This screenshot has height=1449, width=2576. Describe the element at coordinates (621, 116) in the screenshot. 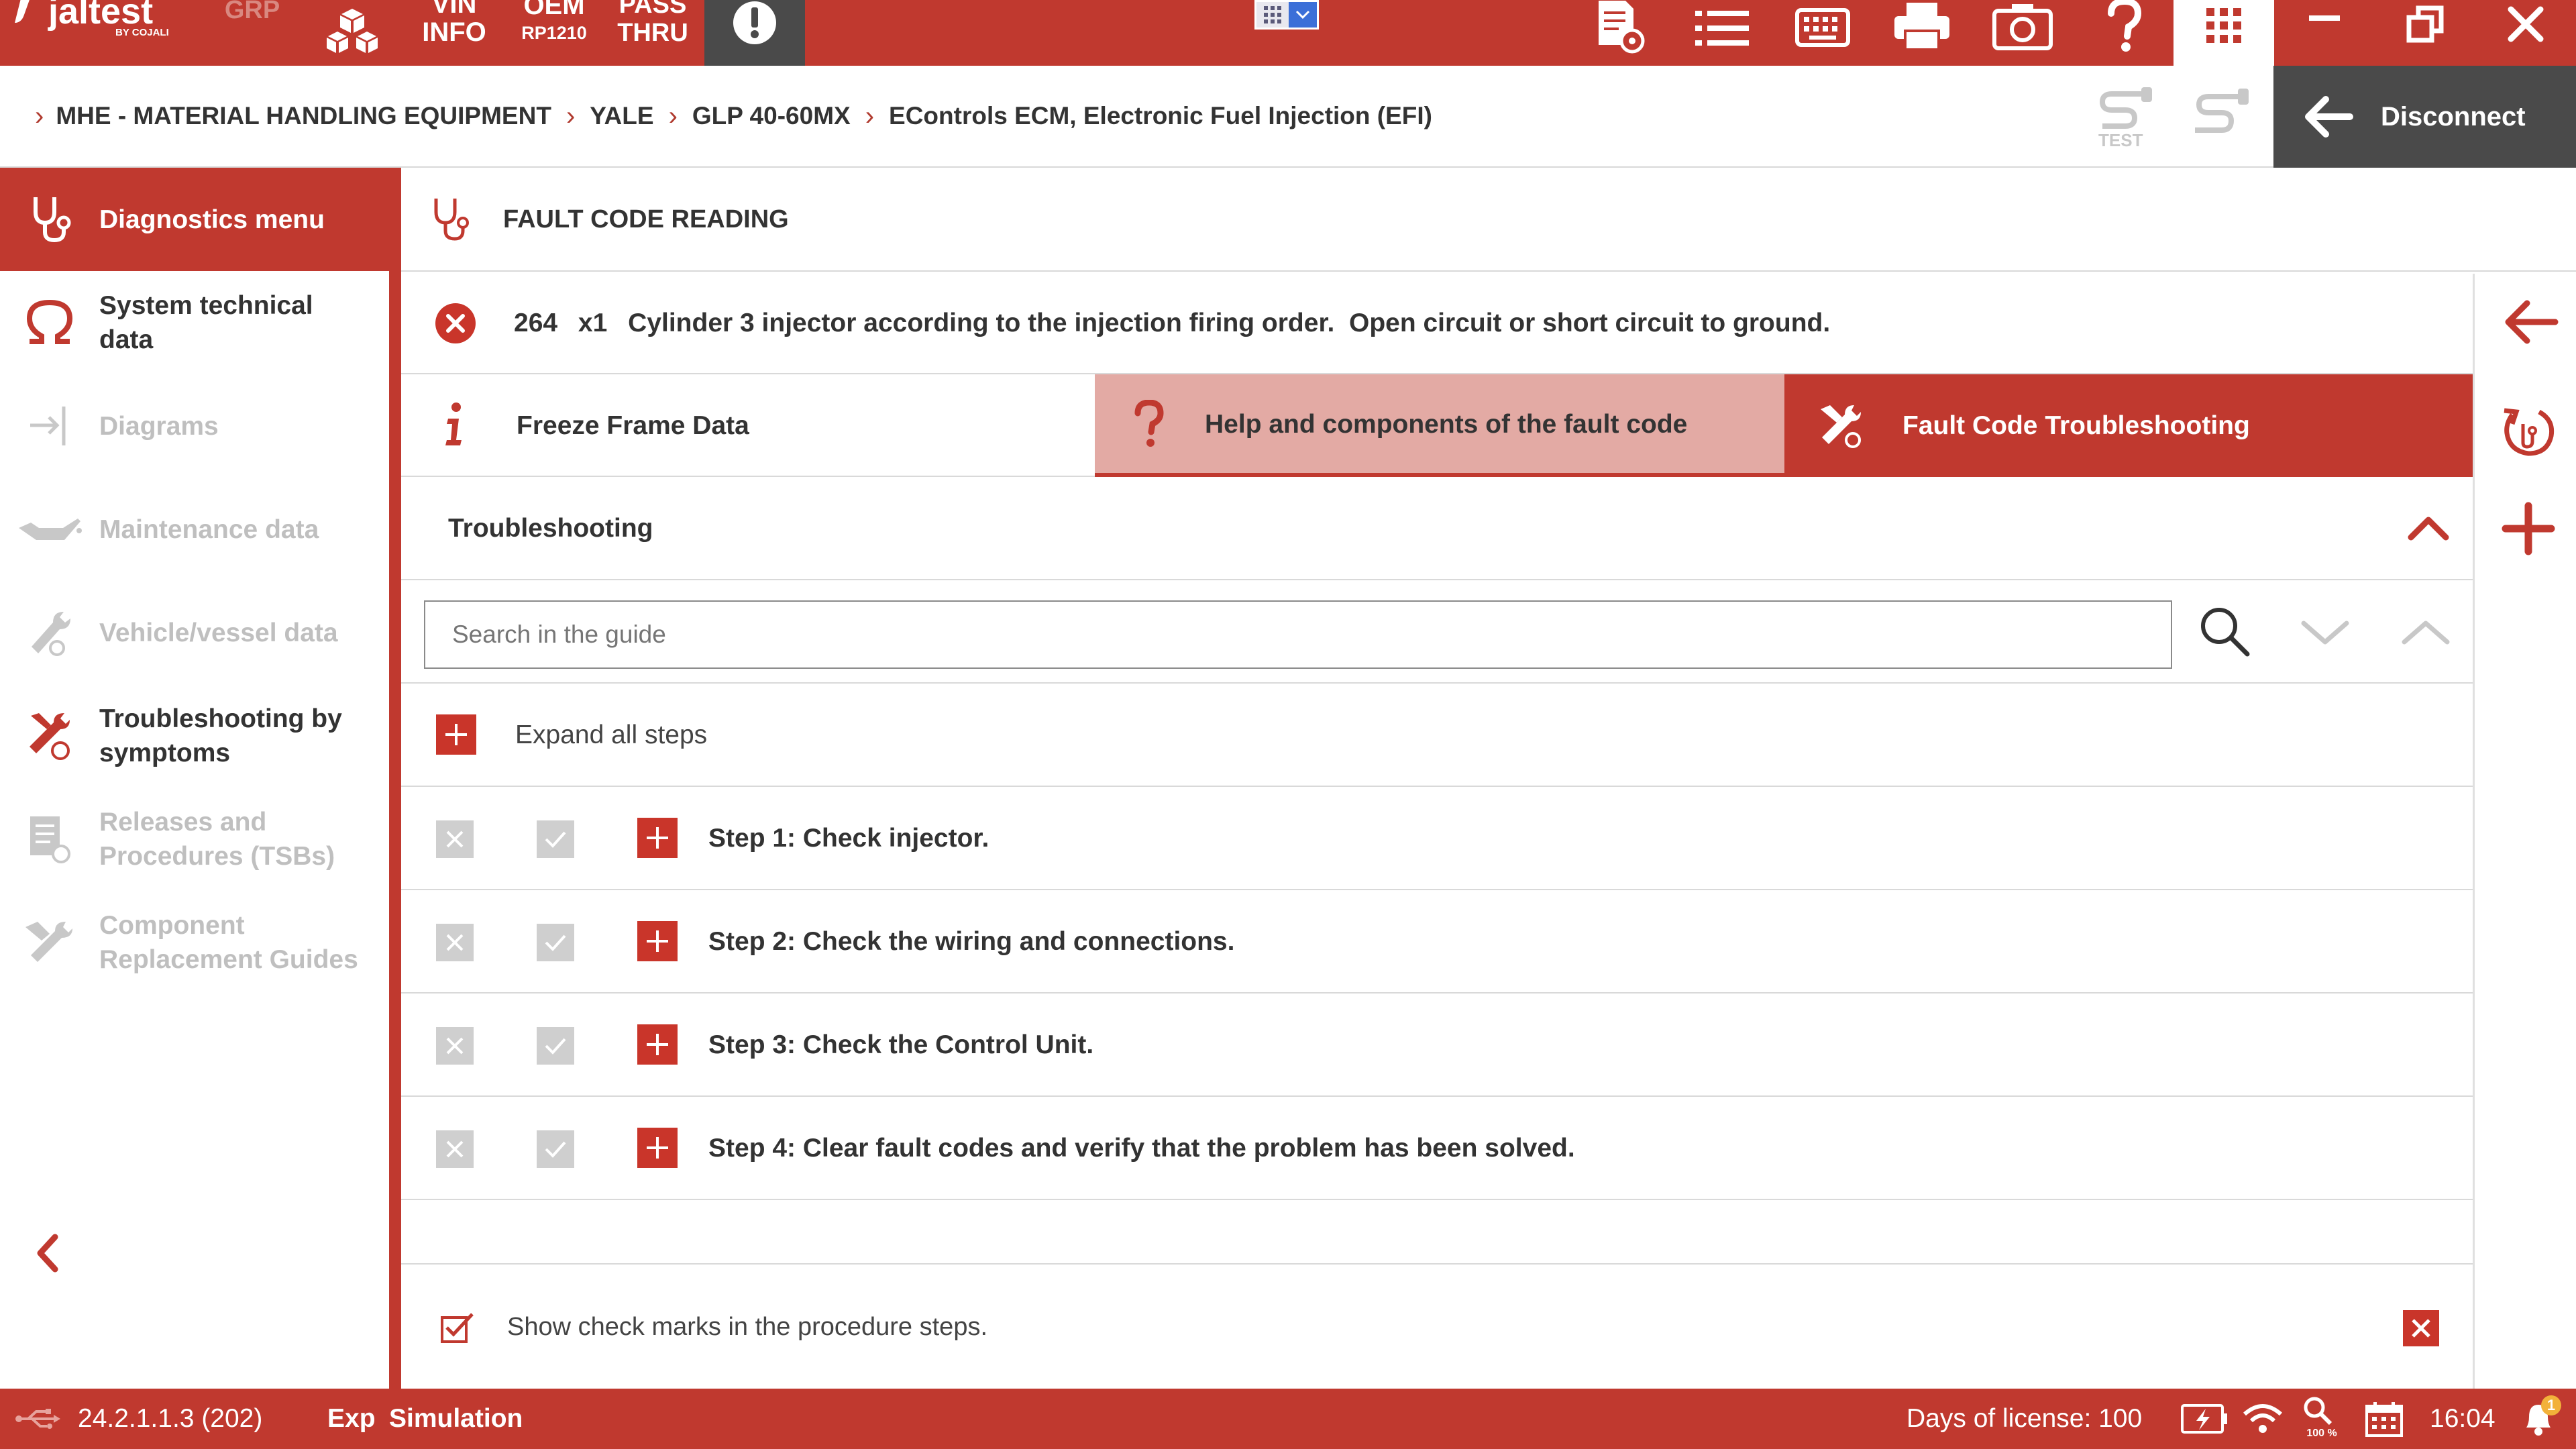

I see `breadcrumb-item-yale: YALE` at that location.